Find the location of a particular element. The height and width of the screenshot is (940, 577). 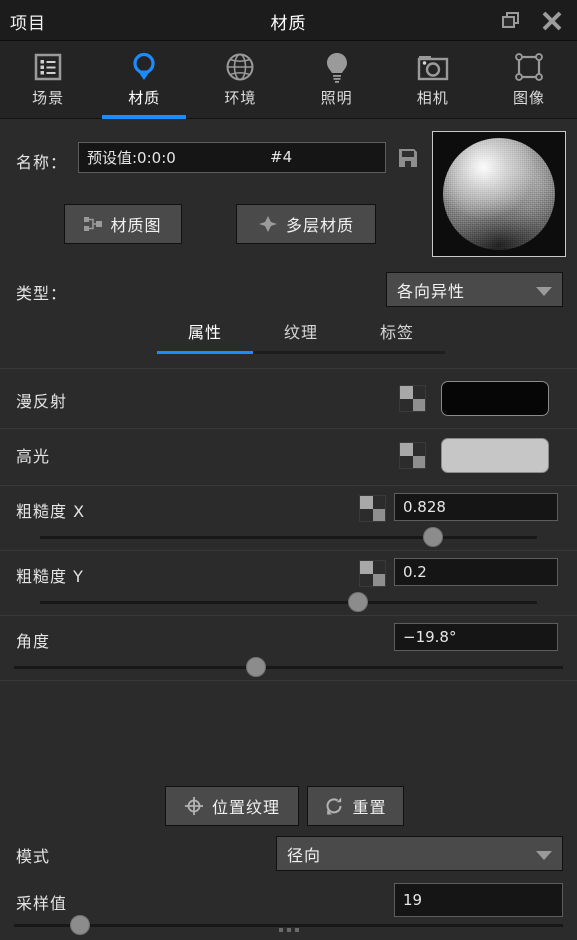

tab-camera: 相机 is located at coordinates (433, 79).